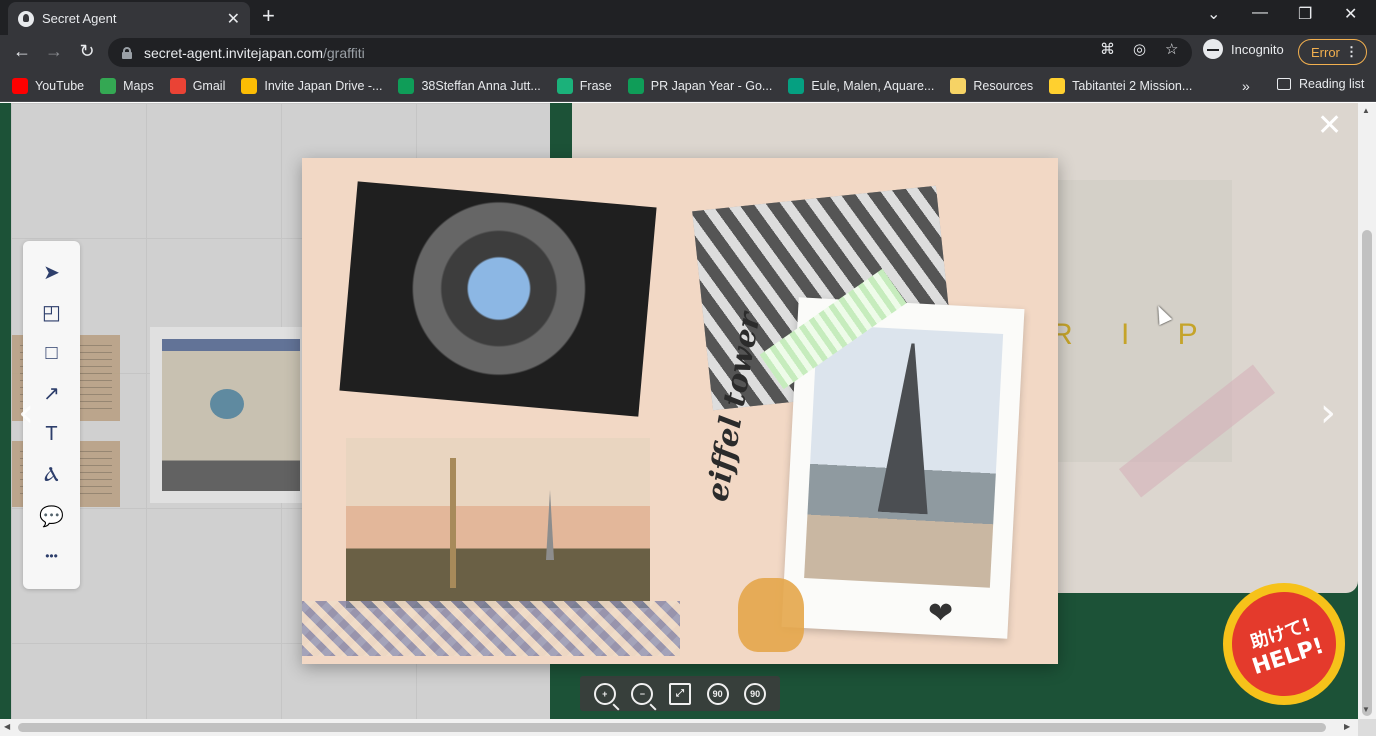  Describe the element at coordinates (1107, 49) in the screenshot. I see `translate-icon: ⌘` at that location.